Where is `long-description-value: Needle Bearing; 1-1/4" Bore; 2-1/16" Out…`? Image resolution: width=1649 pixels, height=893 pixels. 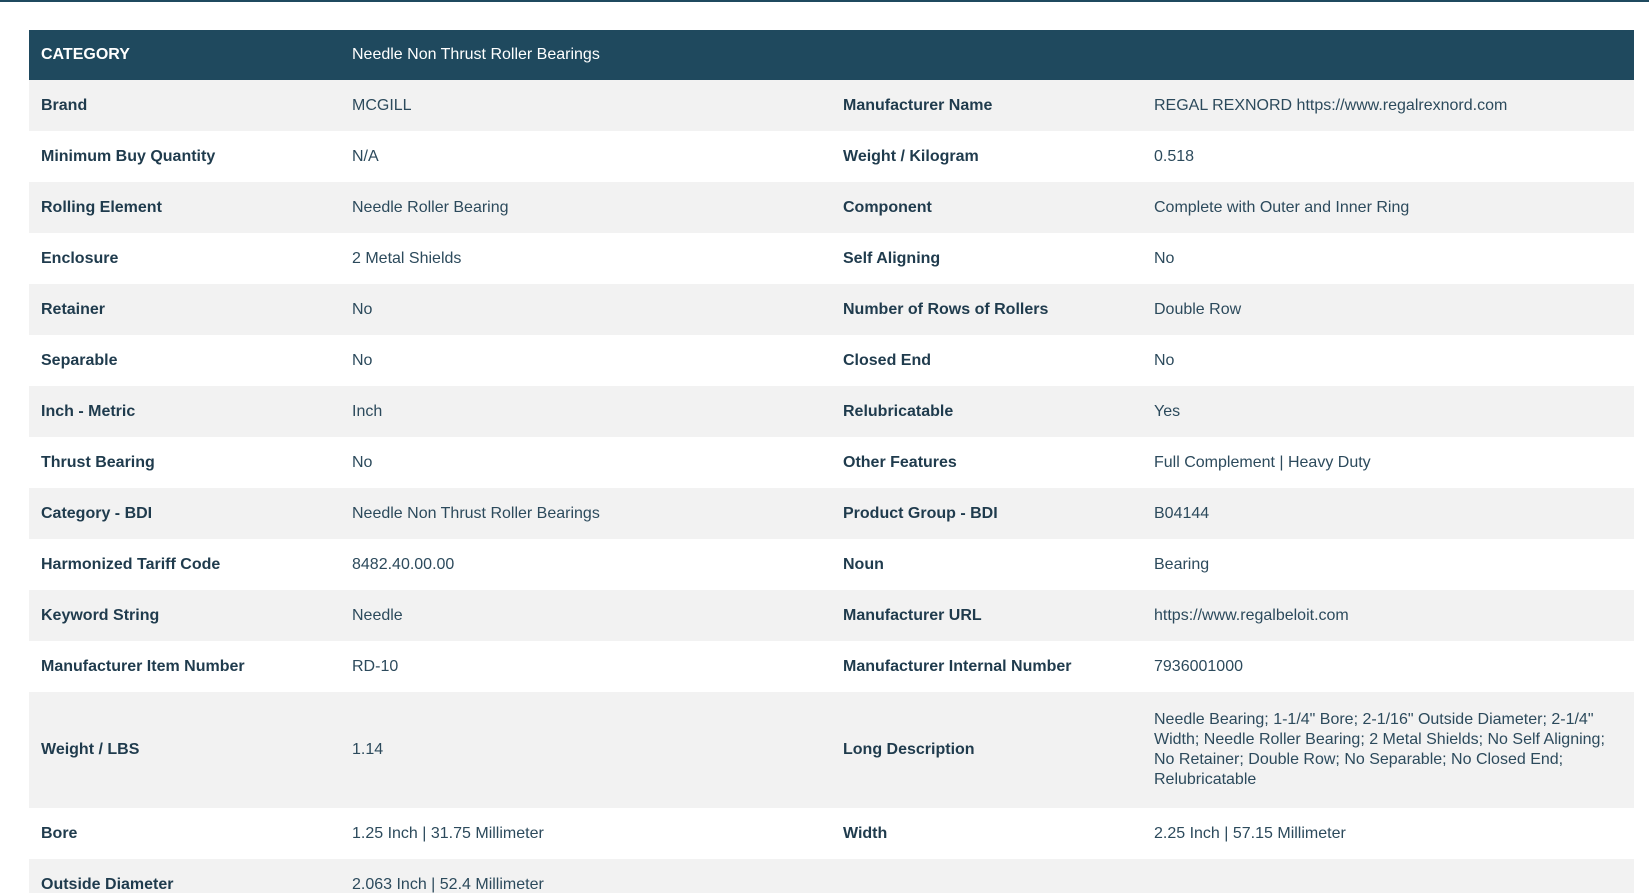
long-description-value: Needle Bearing; 1-1/4" Bore; 2-1/16" Out… is located at coordinates (1388, 750).